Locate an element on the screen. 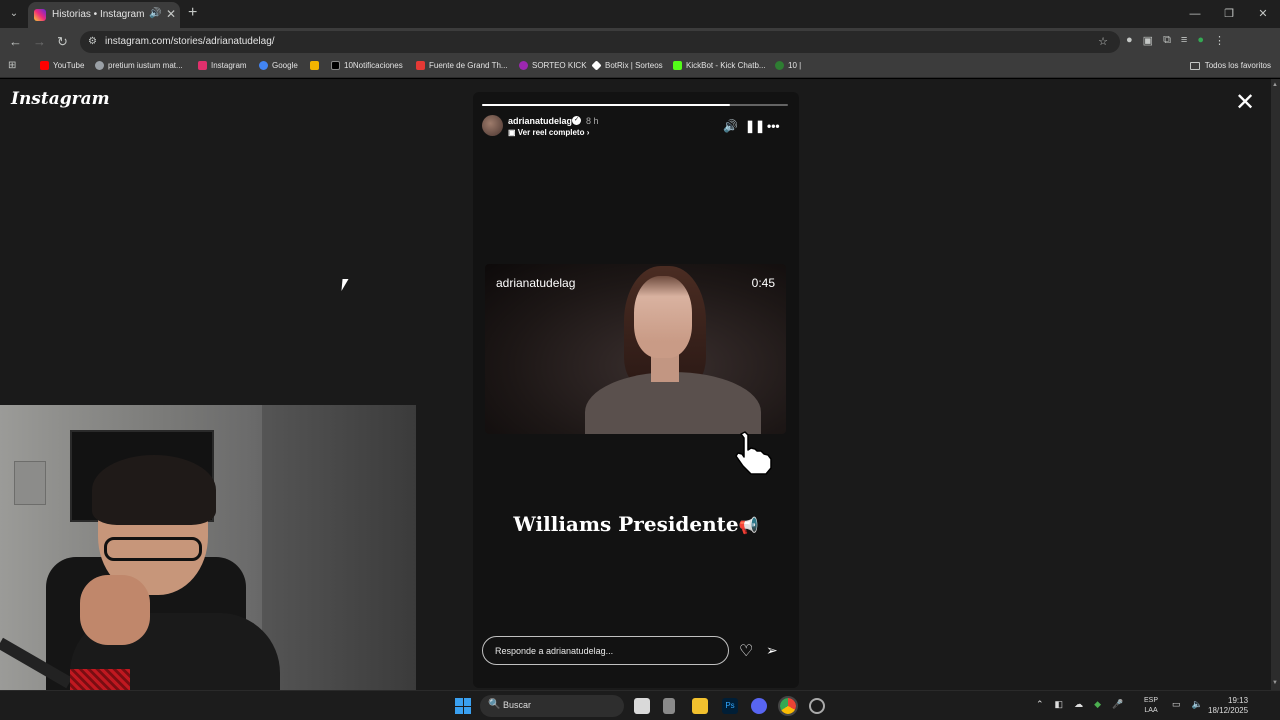 This screenshot has width=1280, height=720. person-glasses is located at coordinates (153, 549).